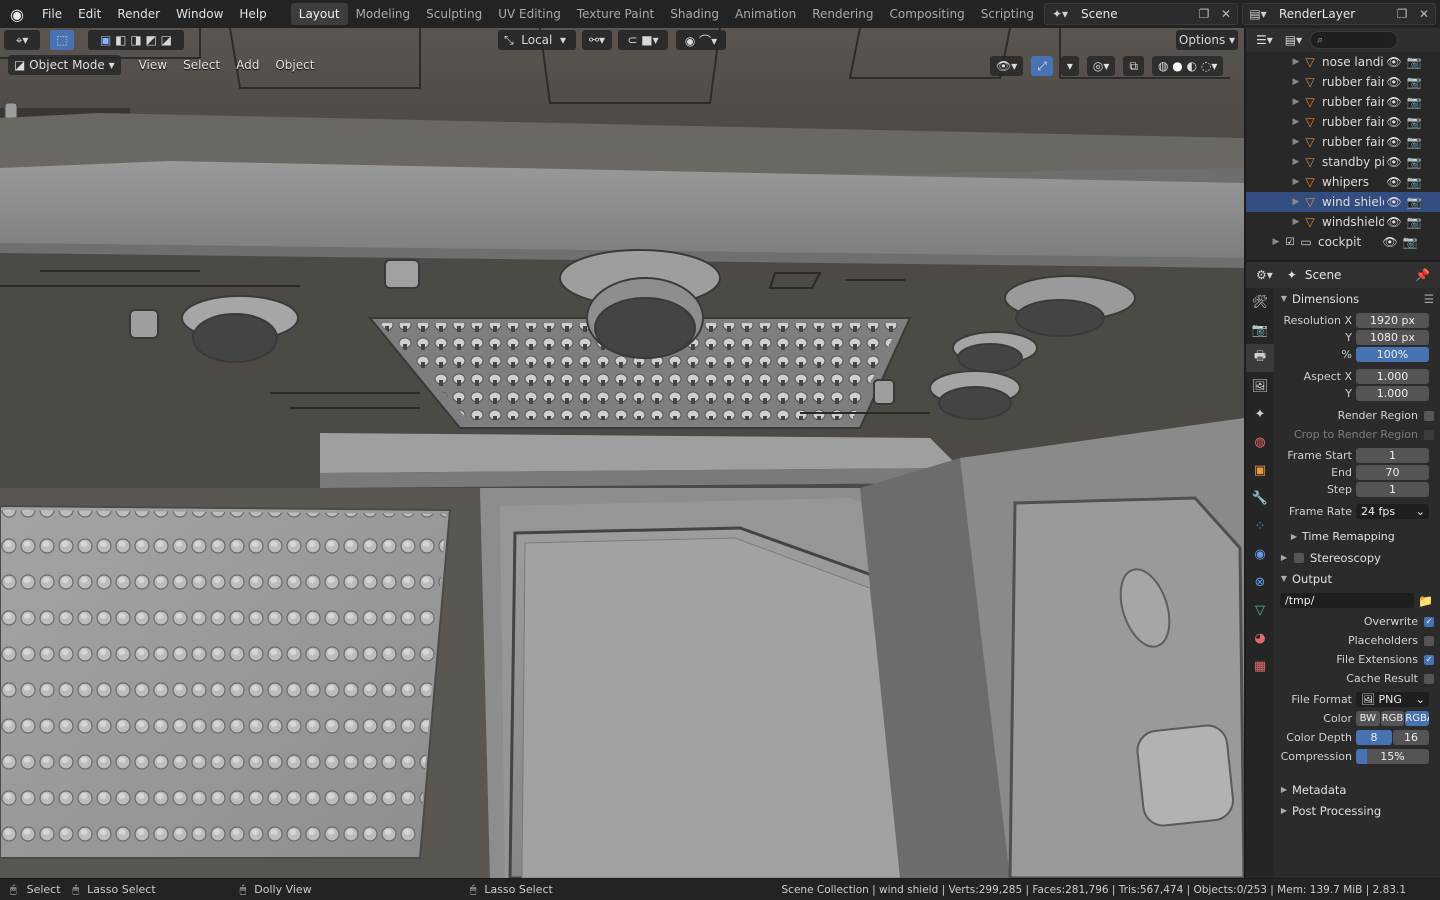 Image resolution: width=1440 pixels, height=900 pixels. I want to click on texture-tab-icon: ▦, so click(1260, 666).